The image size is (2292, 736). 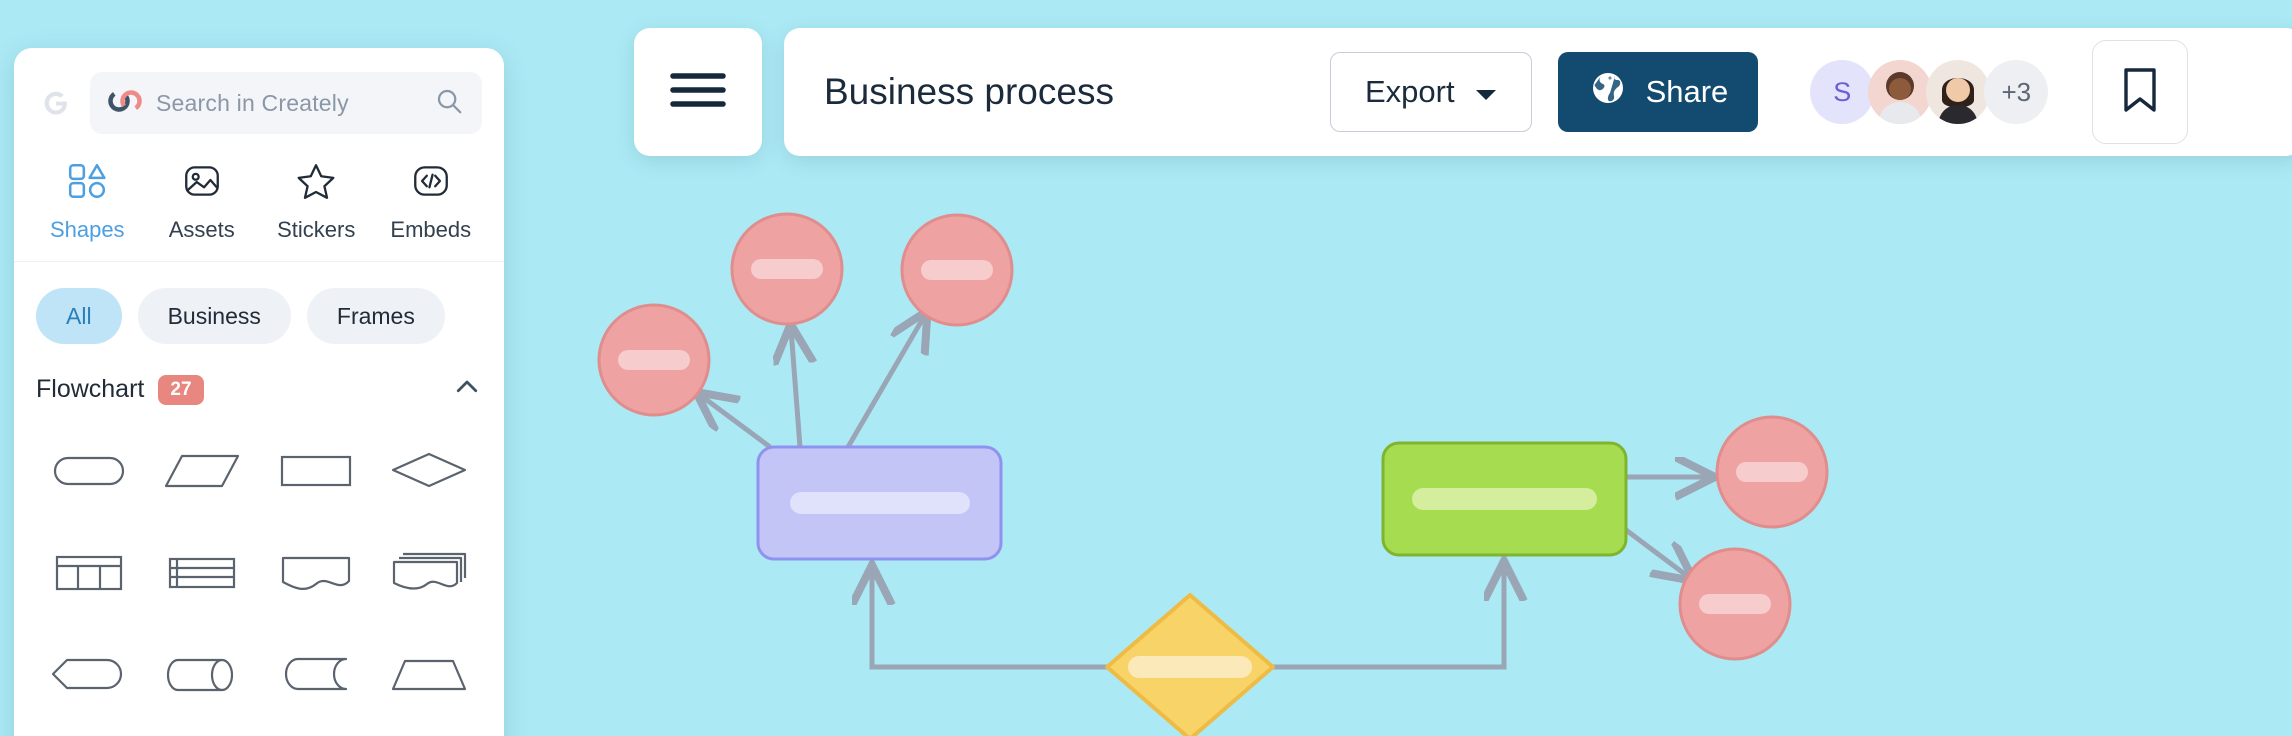 What do you see at coordinates (89, 674) in the screenshot?
I see `shape-delay` at bounding box center [89, 674].